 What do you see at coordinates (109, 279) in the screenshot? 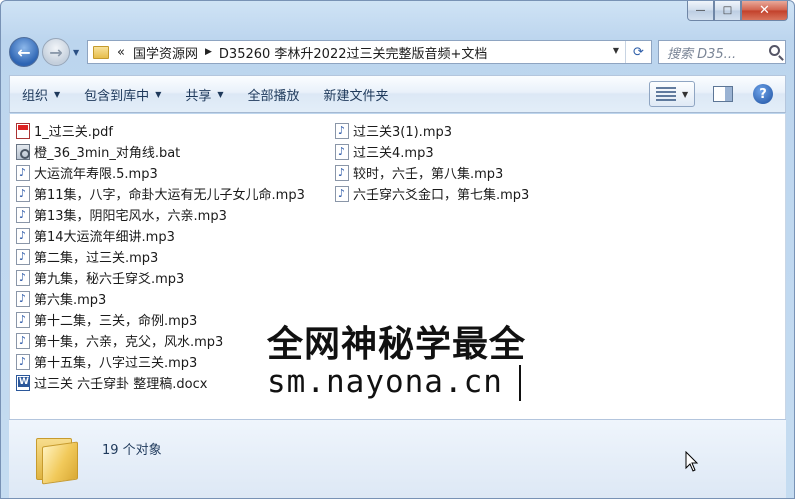
I see `file-name: 第九集，秘六壬穿爻.mp3` at bounding box center [109, 279].